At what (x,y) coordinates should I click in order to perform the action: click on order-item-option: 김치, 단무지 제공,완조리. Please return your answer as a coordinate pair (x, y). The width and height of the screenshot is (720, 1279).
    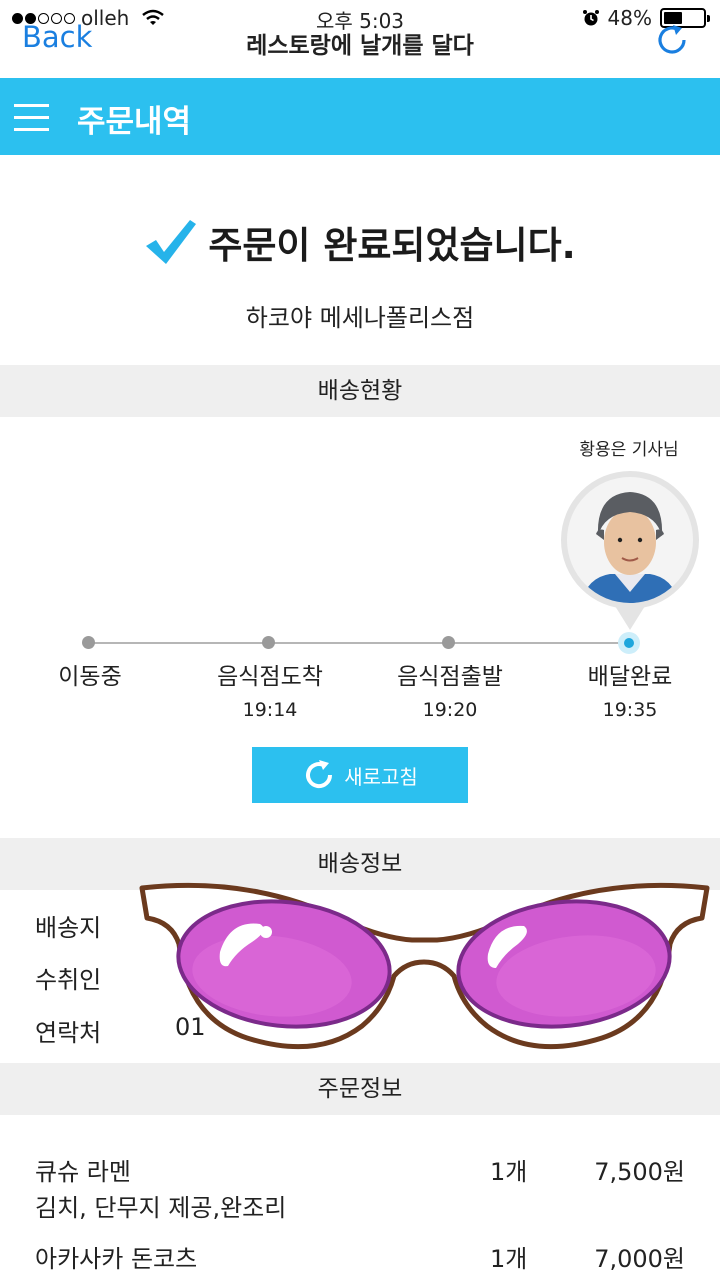
    Looking at the image, I should click on (161, 1208).